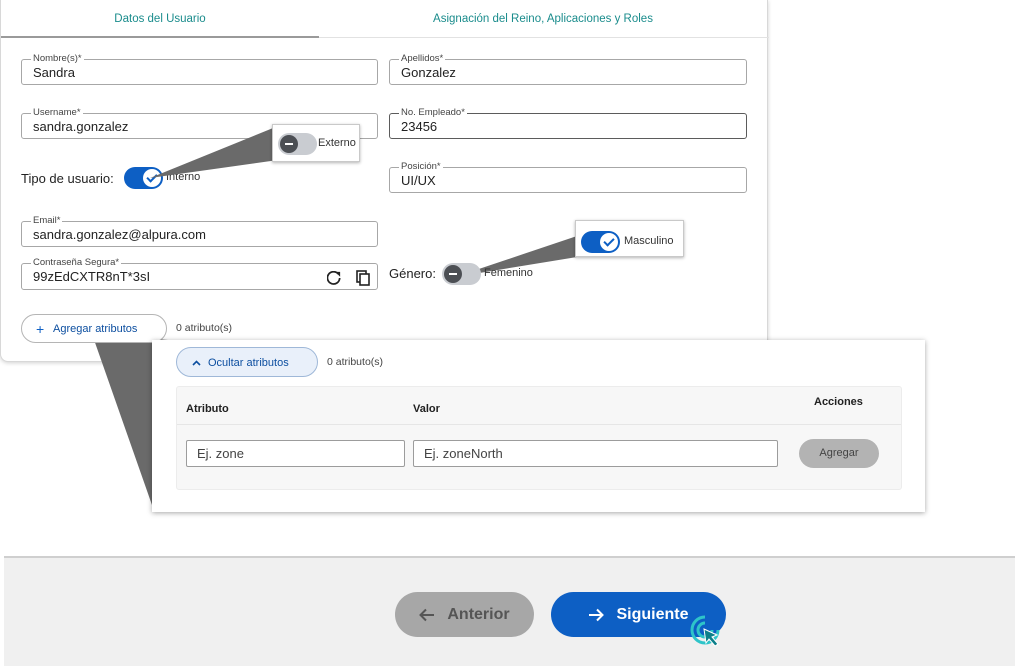 The height and width of the screenshot is (666, 1015). I want to click on table-divider, so click(539, 424).